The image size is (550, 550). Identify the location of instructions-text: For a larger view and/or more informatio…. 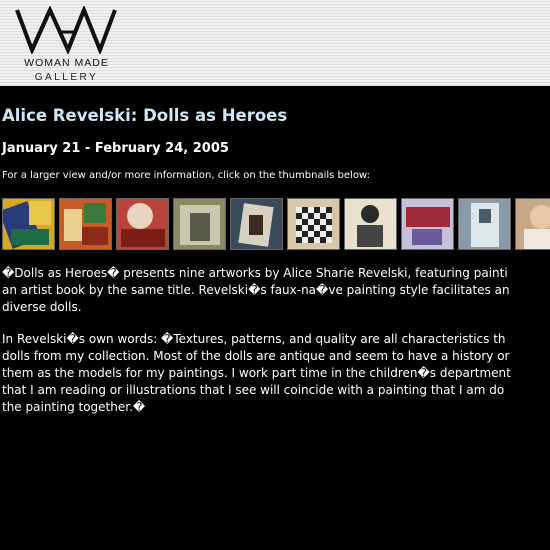
(186, 175).